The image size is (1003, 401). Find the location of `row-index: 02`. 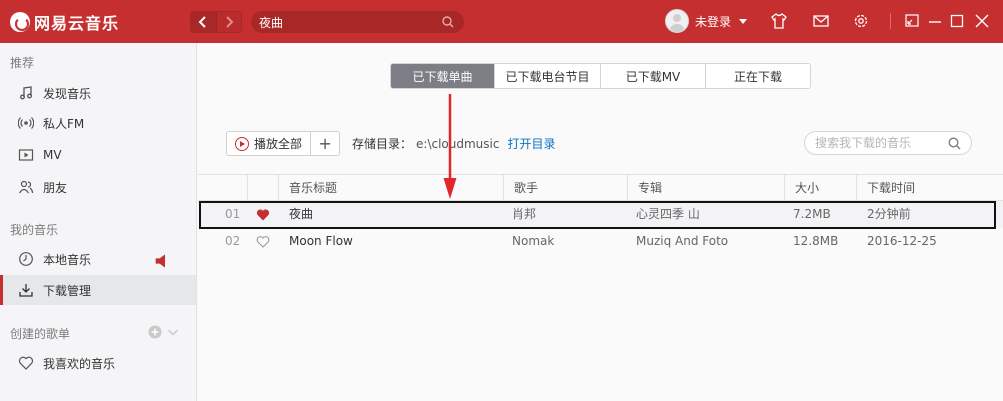

row-index: 02 is located at coordinates (233, 241).